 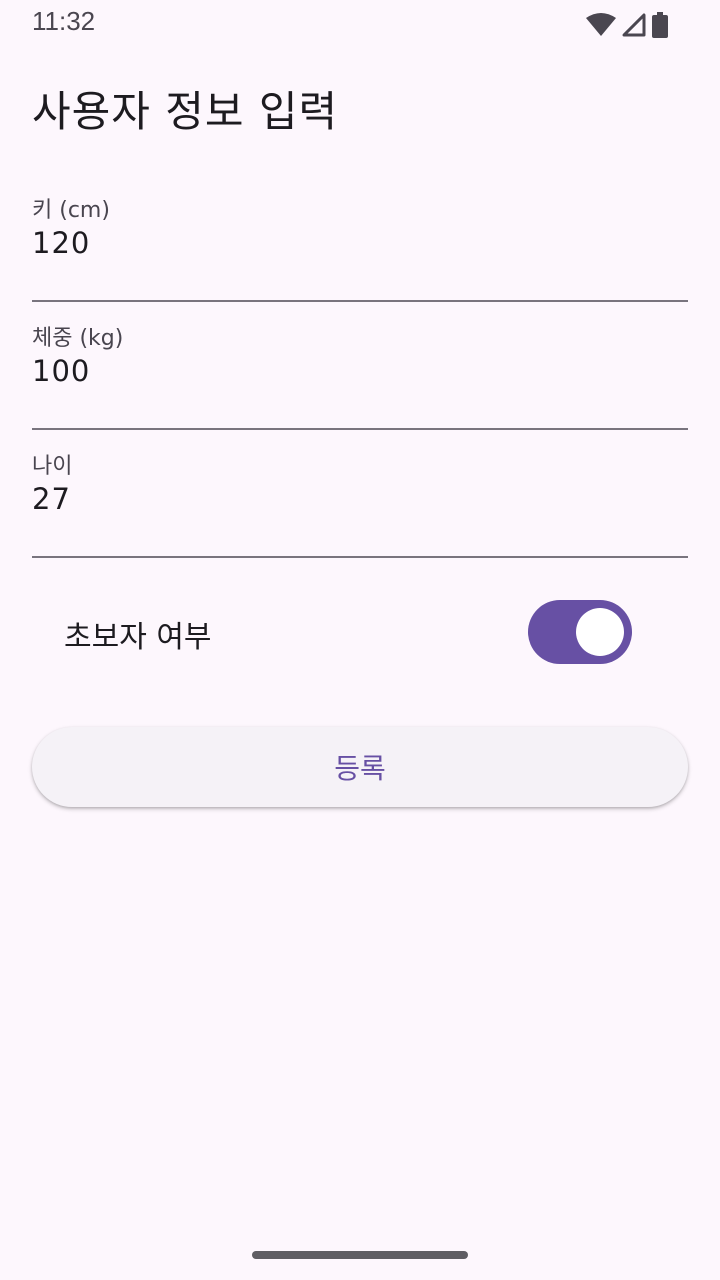 I want to click on height-field: 키 (cm), so click(x=360, y=247).